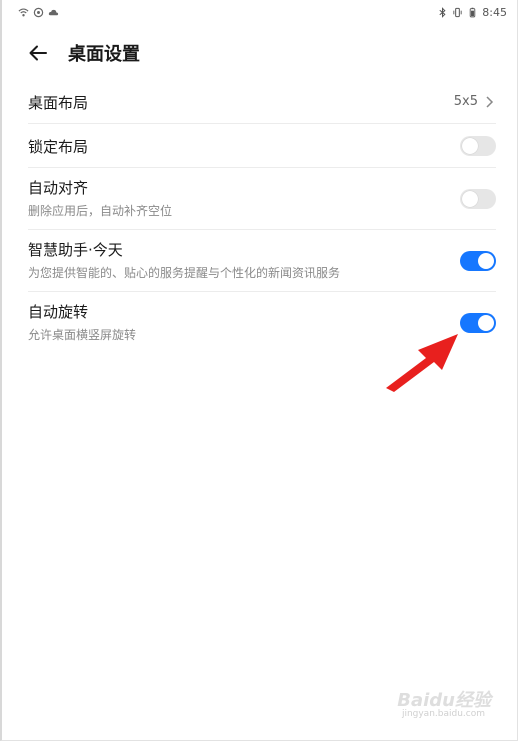  Describe the element at coordinates (259, 13) in the screenshot. I see `status-bar: 8:45` at that location.